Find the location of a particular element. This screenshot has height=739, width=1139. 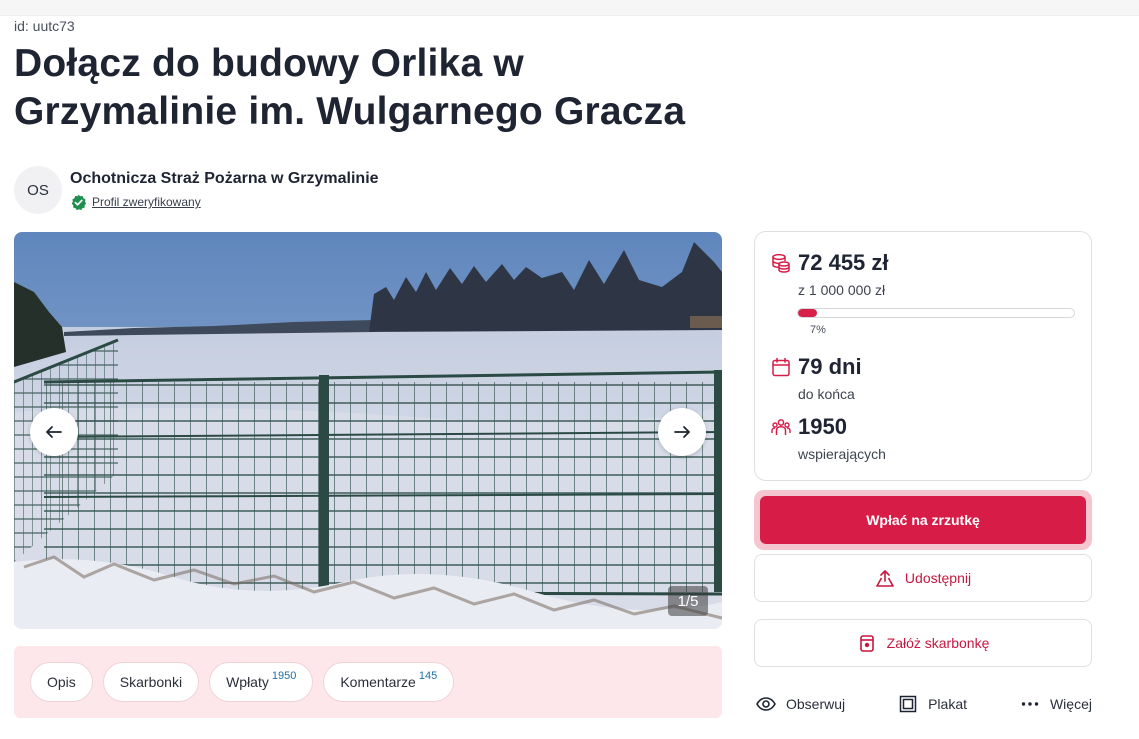

poster-button: Plakat is located at coordinates (932, 704).